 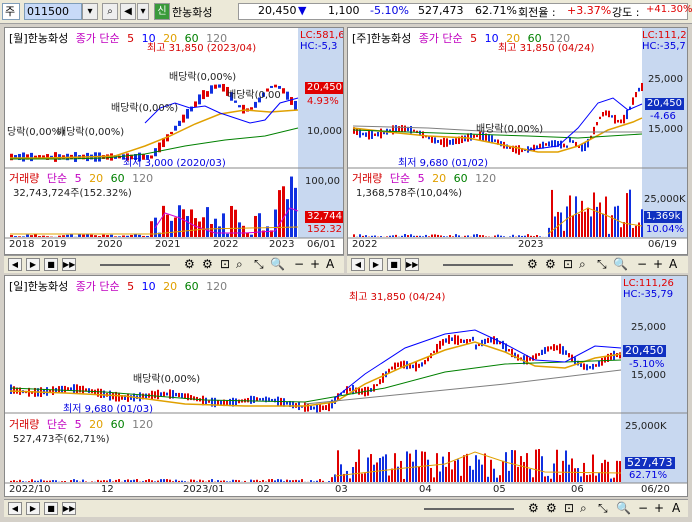 What do you see at coordinates (302, 10) in the screenshot?
I see `change-arrow-icon: ▼` at bounding box center [302, 10].